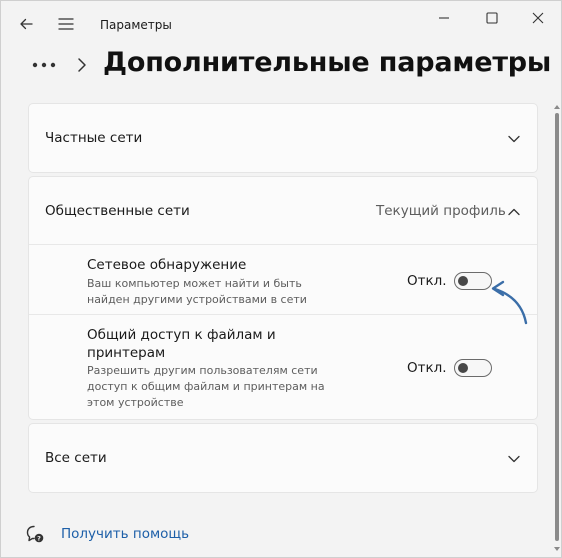  What do you see at coordinates (283, 458) in the screenshot?
I see `all-networks-card: Все сети` at bounding box center [283, 458].